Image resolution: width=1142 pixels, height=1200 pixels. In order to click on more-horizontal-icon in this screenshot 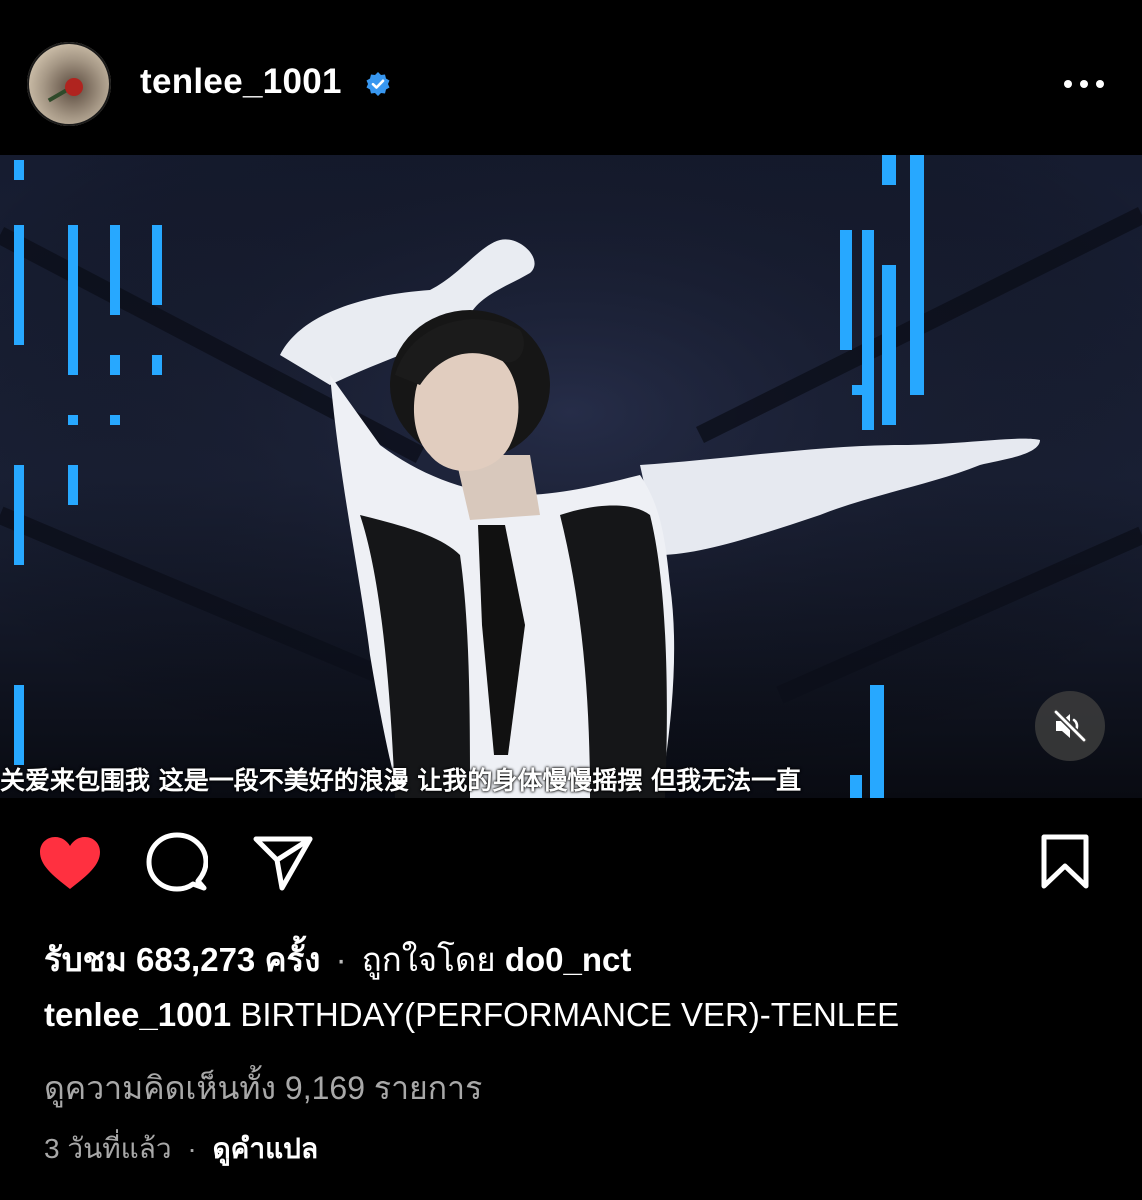, I will do `click(1084, 85)`.